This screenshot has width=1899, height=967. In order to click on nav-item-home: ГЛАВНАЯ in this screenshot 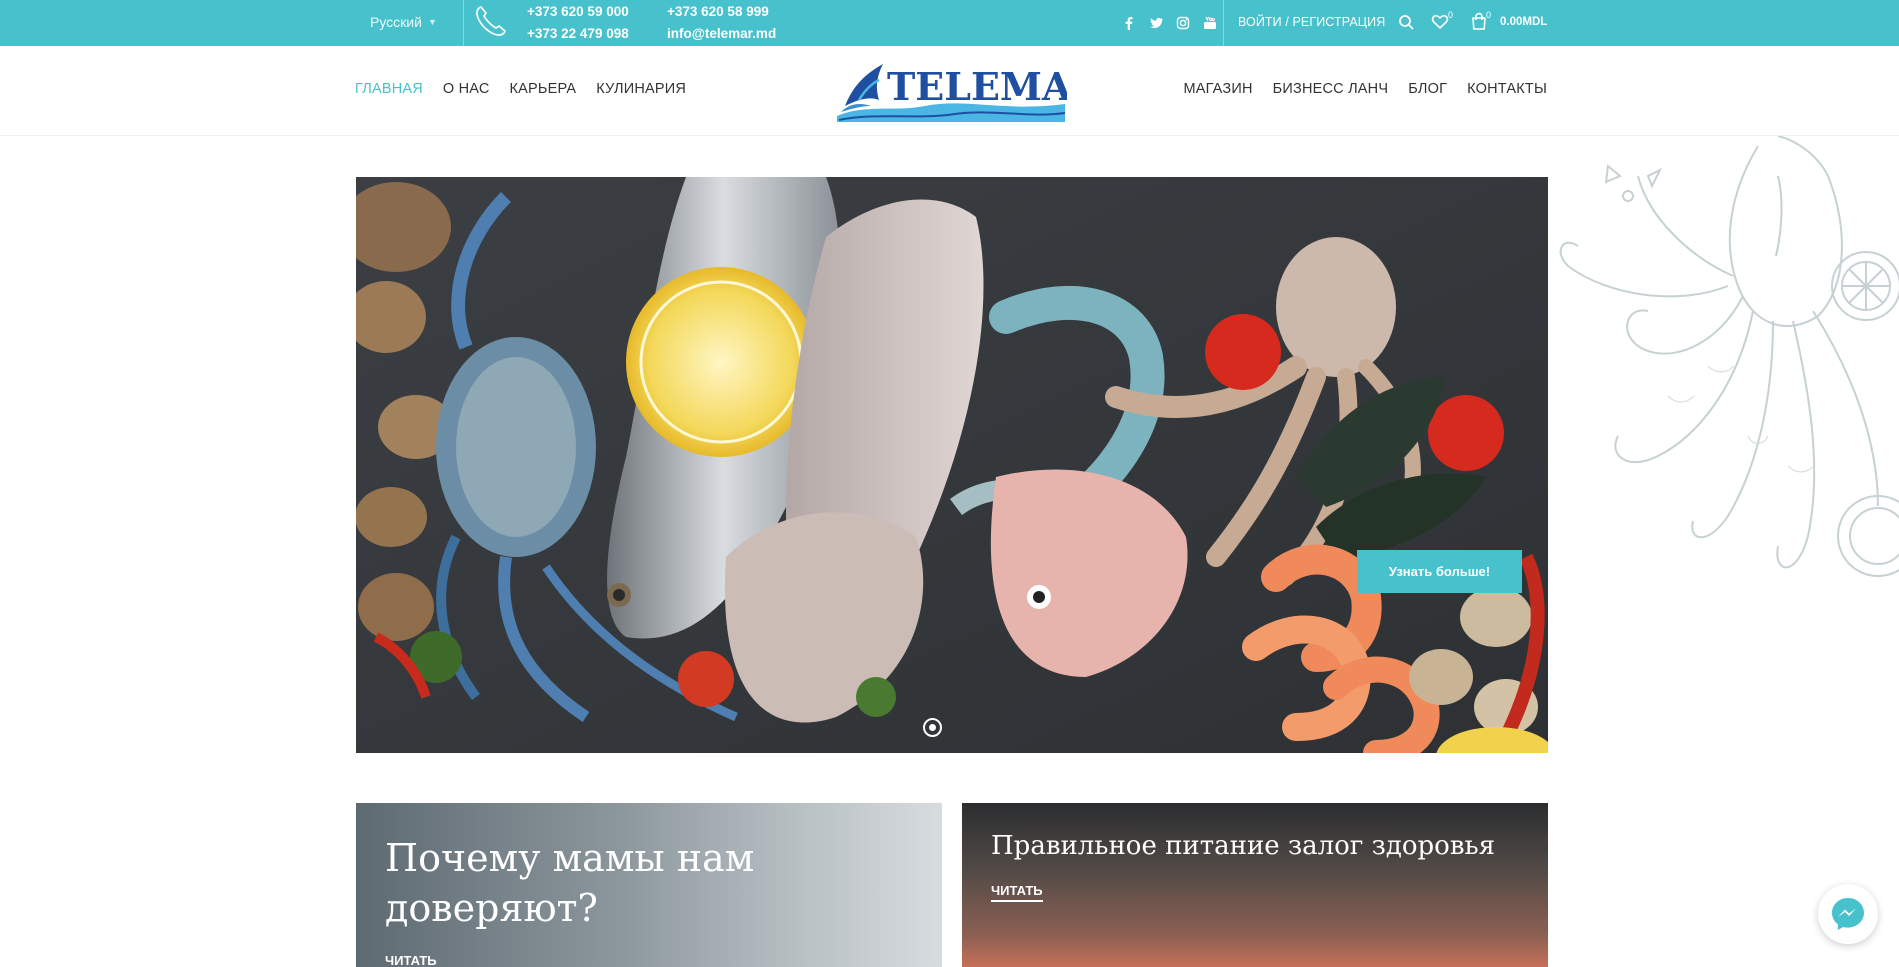, I will do `click(389, 89)`.